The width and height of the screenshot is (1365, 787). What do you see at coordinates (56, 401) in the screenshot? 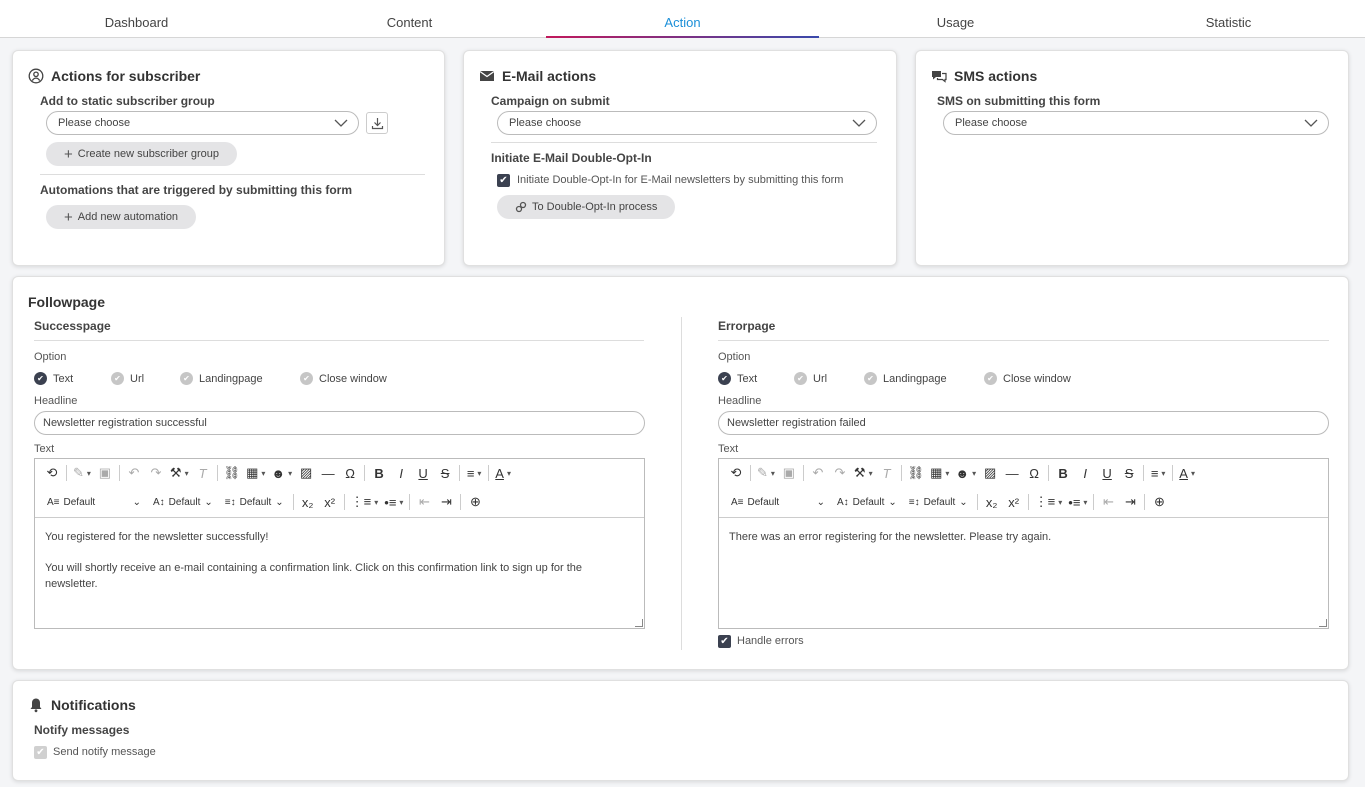
I see `success-headline-label: Headline` at bounding box center [56, 401].